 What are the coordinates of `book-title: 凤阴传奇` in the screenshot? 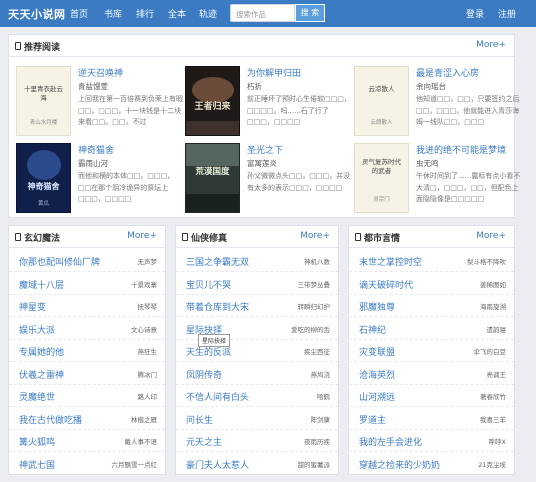 It's located at (204, 374).